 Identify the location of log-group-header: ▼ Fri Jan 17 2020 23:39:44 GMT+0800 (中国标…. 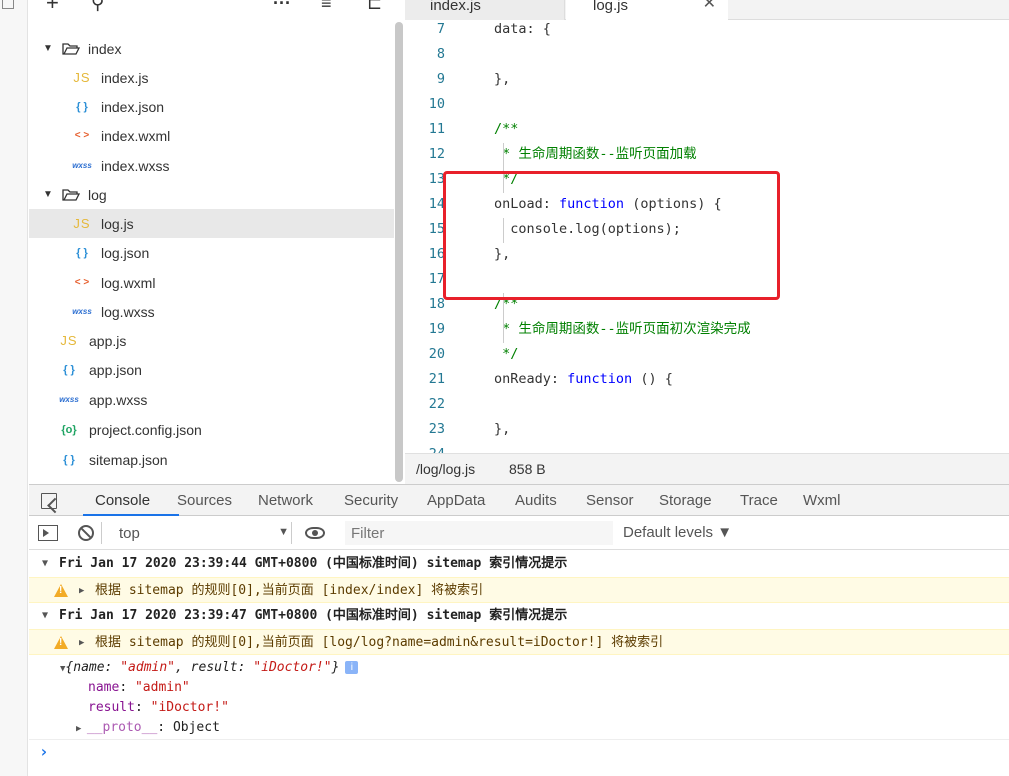
(519, 564).